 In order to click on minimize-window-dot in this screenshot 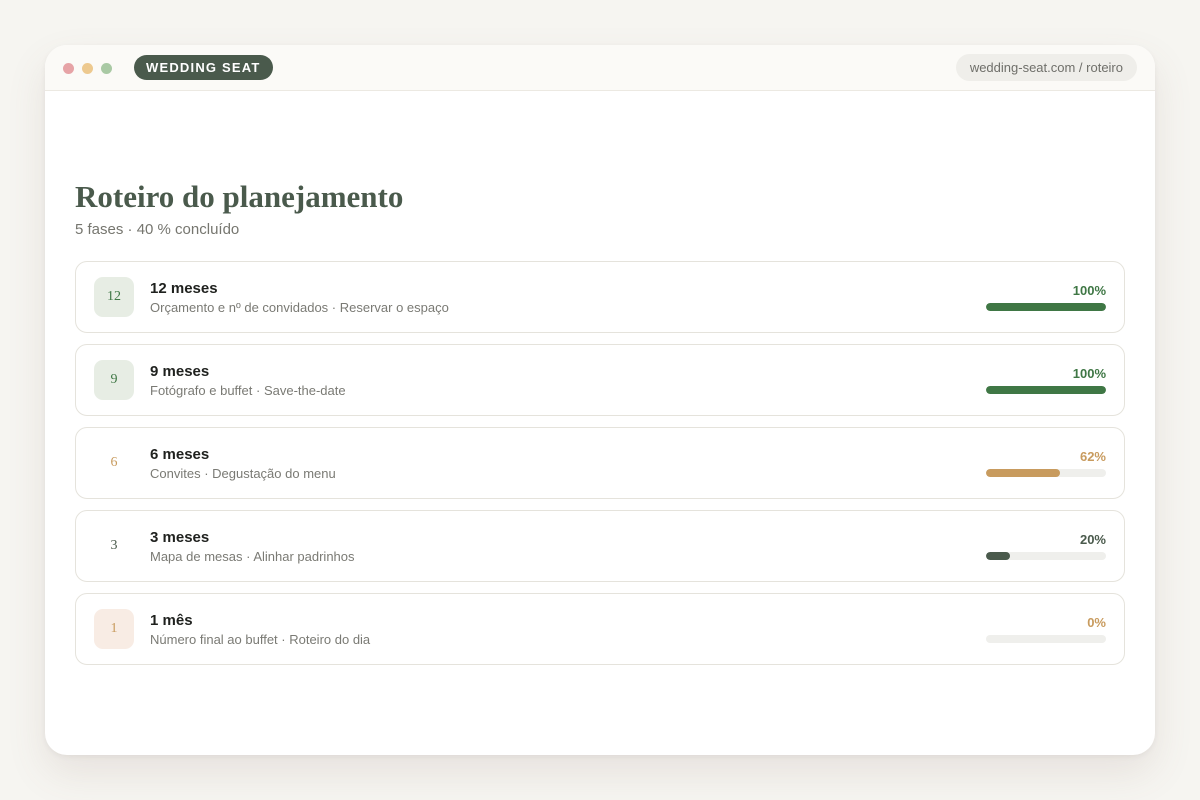, I will do `click(87, 68)`.